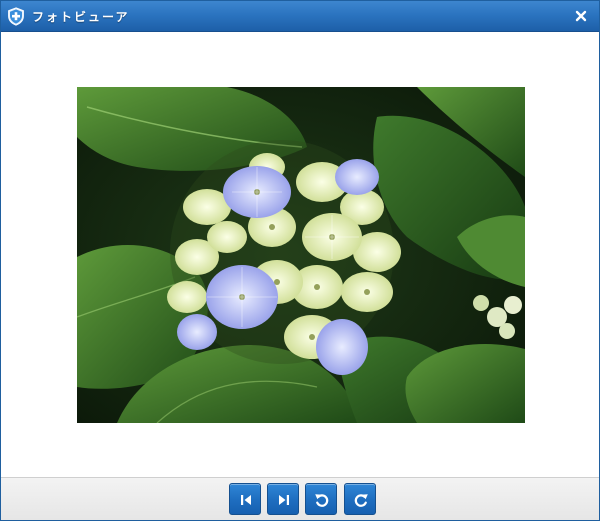  I want to click on title-bar: フォトビューア, so click(300, 16).